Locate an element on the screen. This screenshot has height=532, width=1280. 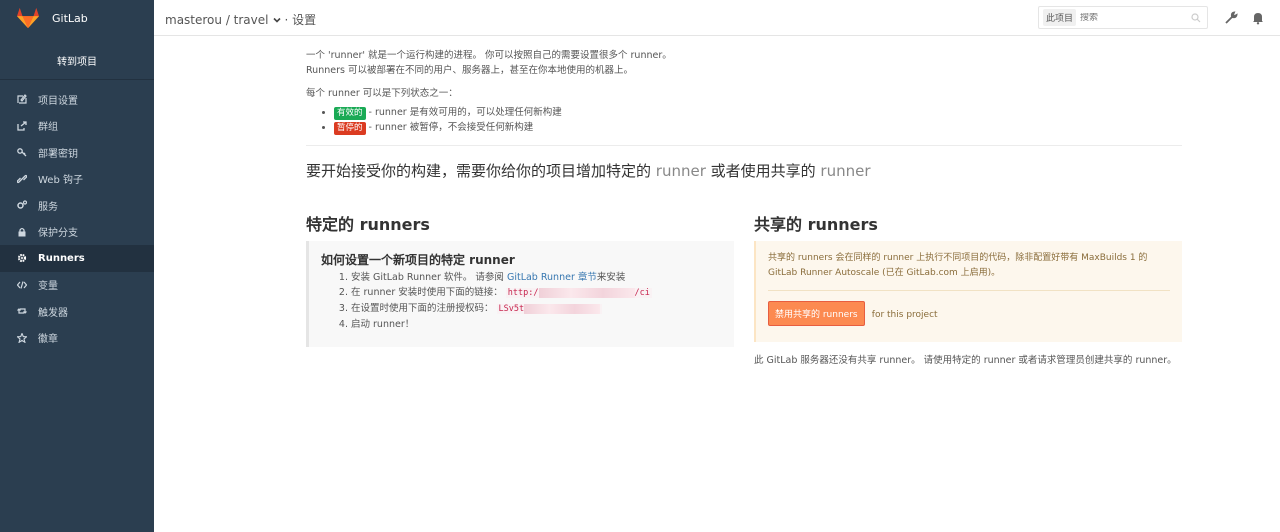
breadcrumb-page: · 设置 is located at coordinates (300, 20).